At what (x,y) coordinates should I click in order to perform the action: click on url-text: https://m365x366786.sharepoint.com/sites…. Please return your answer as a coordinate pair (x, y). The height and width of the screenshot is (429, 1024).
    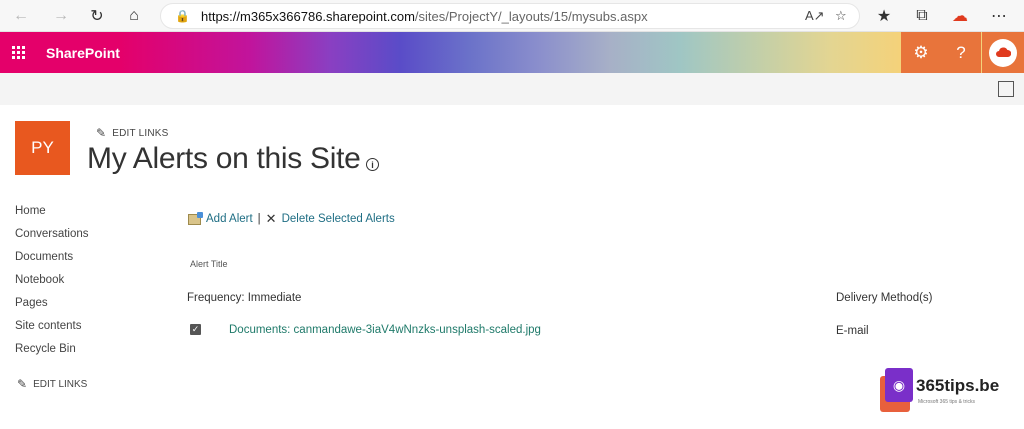
    Looking at the image, I should click on (424, 16).